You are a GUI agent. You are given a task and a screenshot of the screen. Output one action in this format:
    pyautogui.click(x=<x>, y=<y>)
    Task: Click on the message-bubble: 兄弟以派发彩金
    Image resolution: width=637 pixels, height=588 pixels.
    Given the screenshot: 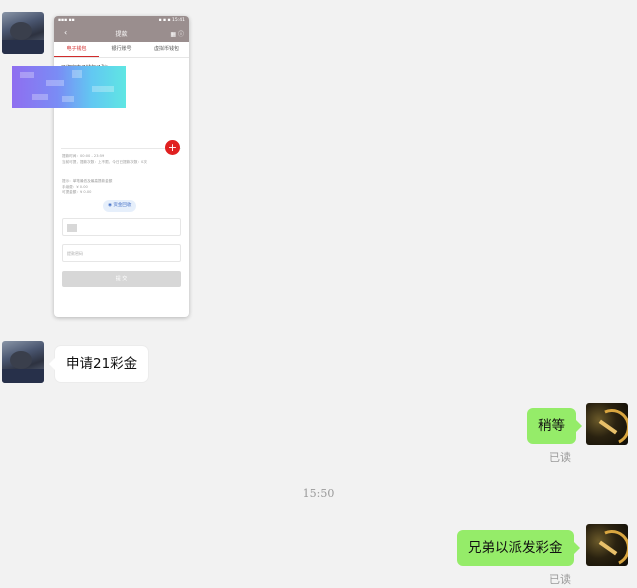 What is the action you would take?
    pyautogui.click(x=518, y=548)
    